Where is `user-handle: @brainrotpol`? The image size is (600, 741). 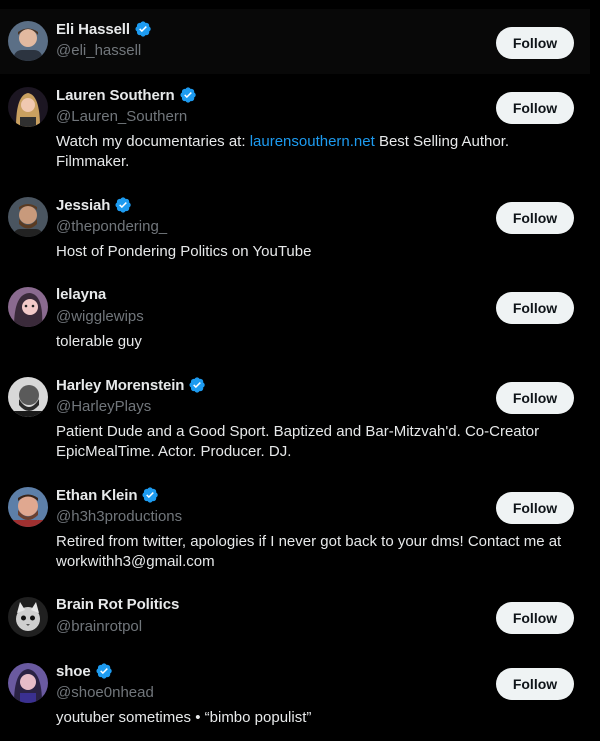
user-handle: @brainrotpol is located at coordinates (99, 626).